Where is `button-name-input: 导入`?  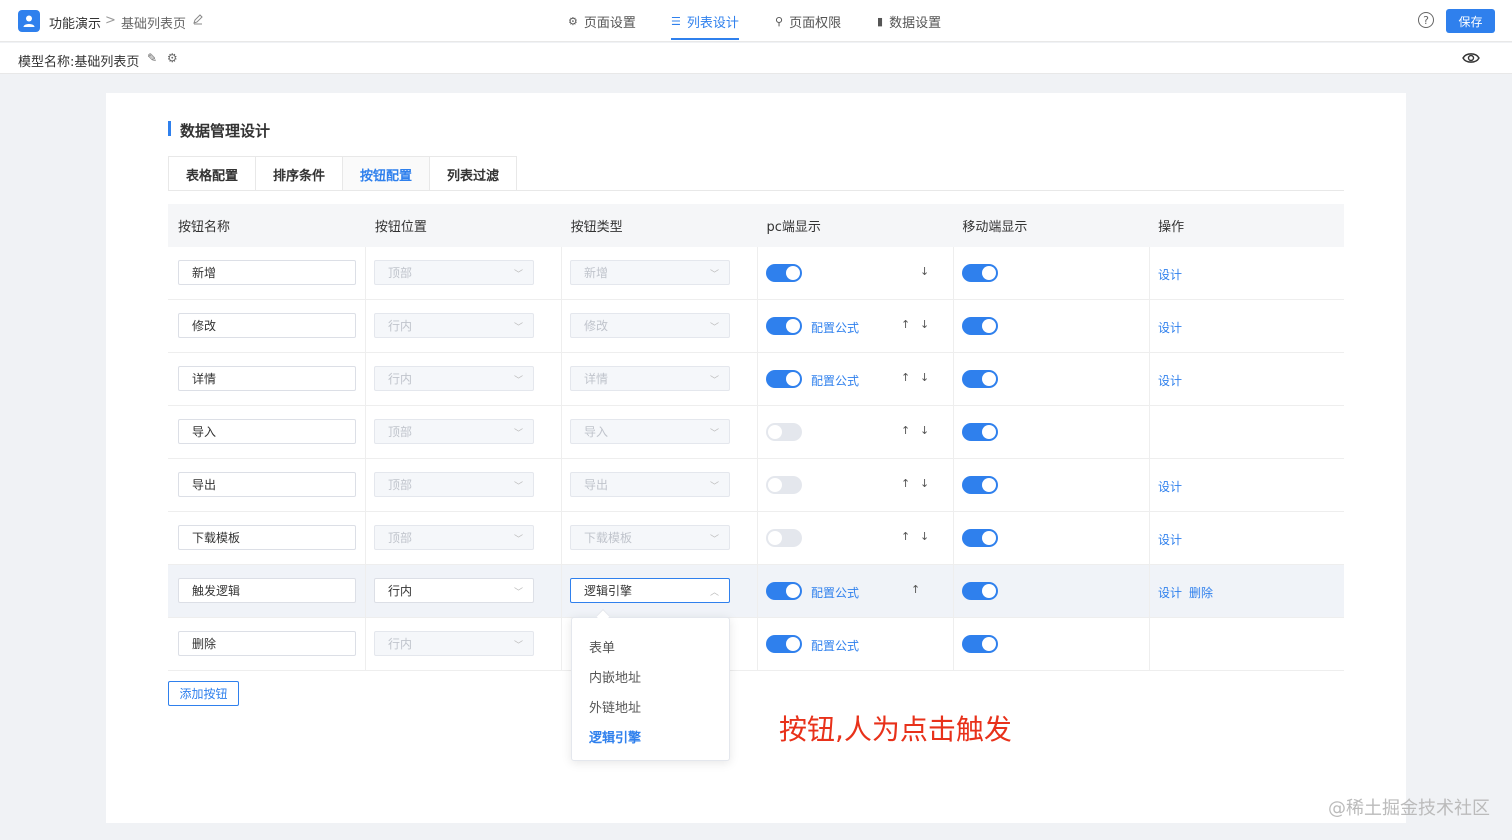
button-name-input: 导入 is located at coordinates (267, 431).